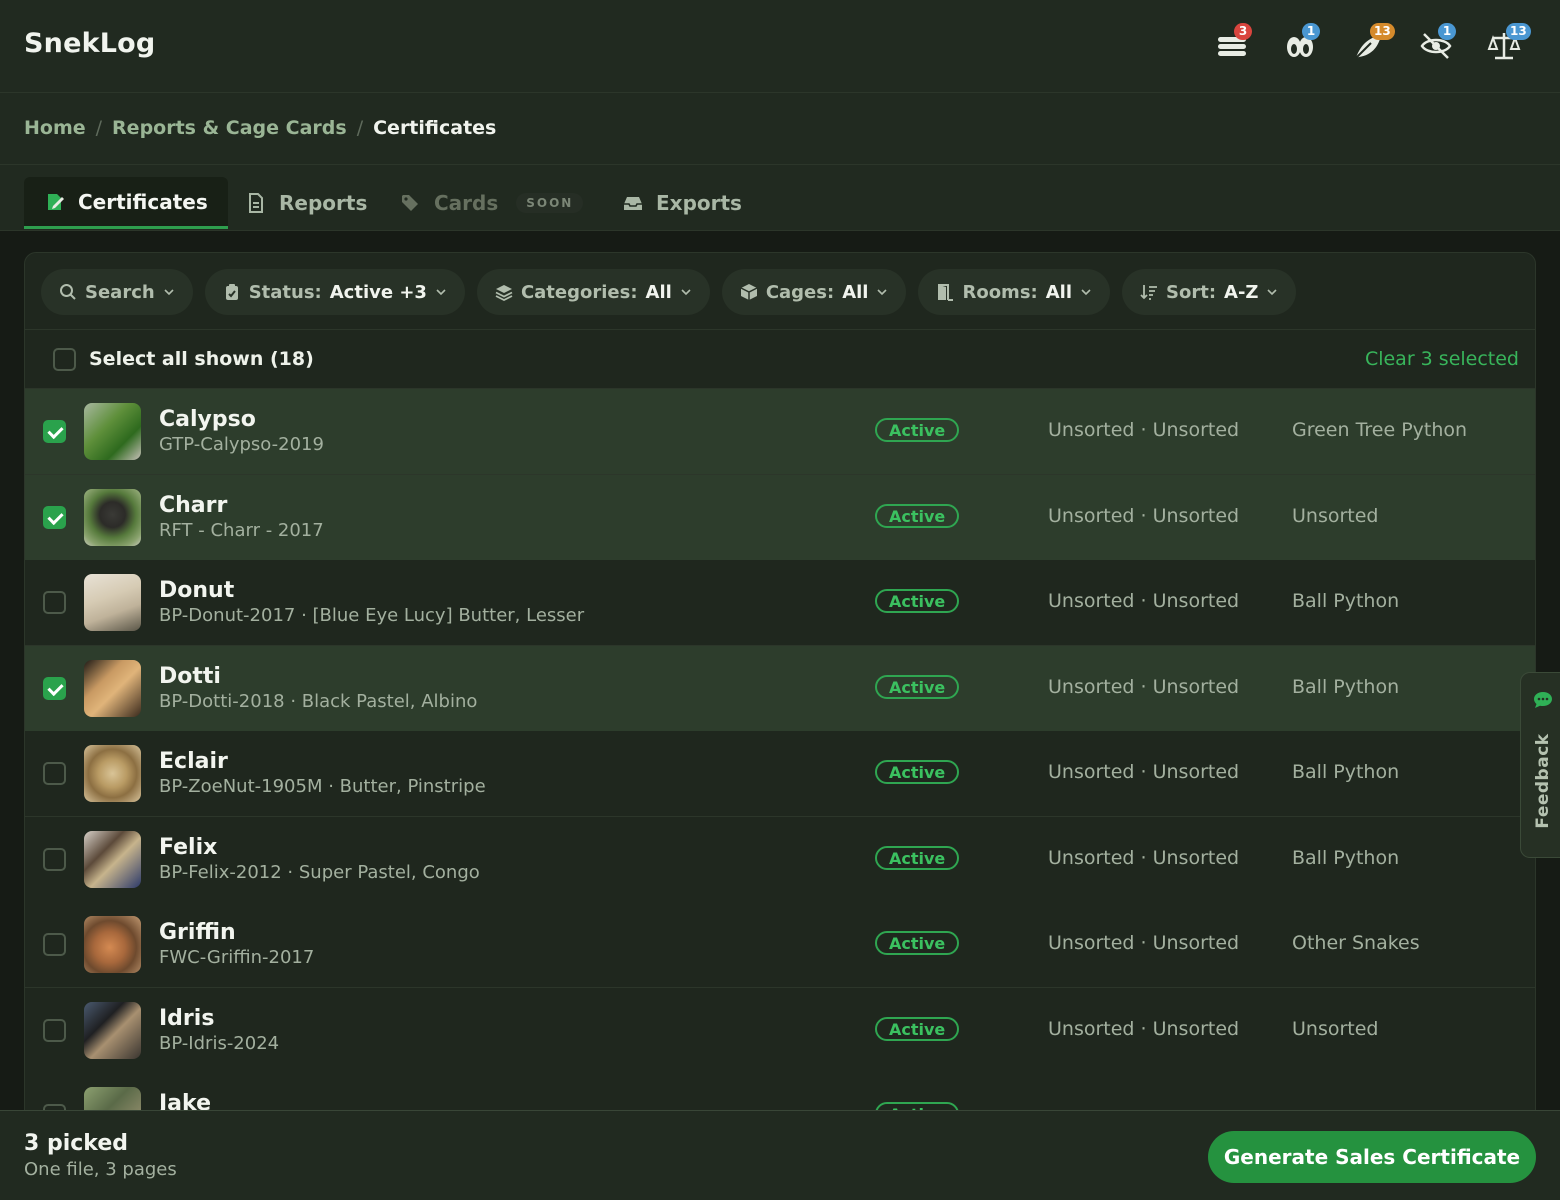 Image resolution: width=1560 pixels, height=1200 pixels. I want to click on tab-certificates: Certificates, so click(126, 203).